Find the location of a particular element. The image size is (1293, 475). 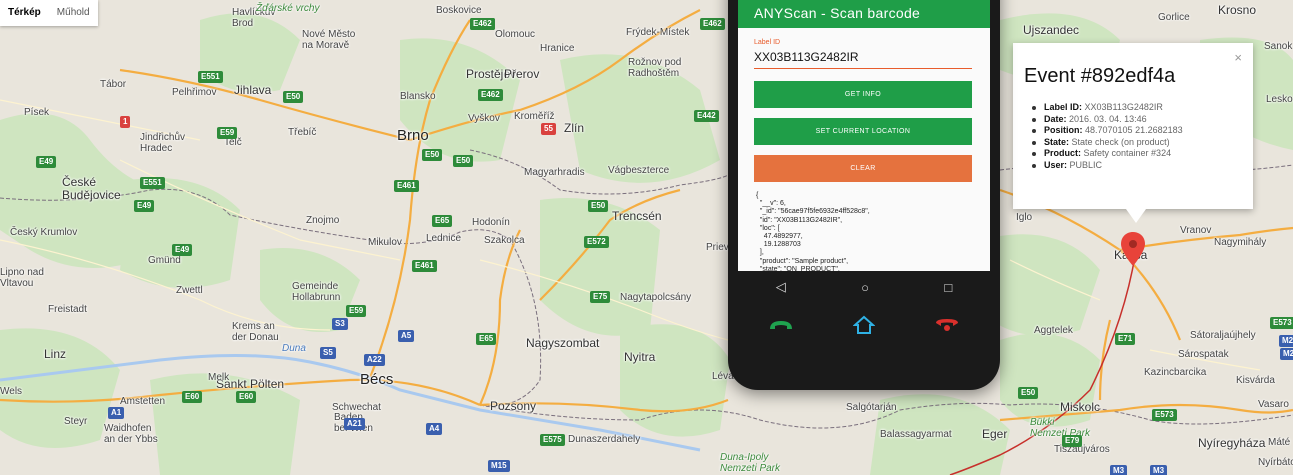

android-nav-bar: ◁ ○ □ is located at coordinates (864, 287).